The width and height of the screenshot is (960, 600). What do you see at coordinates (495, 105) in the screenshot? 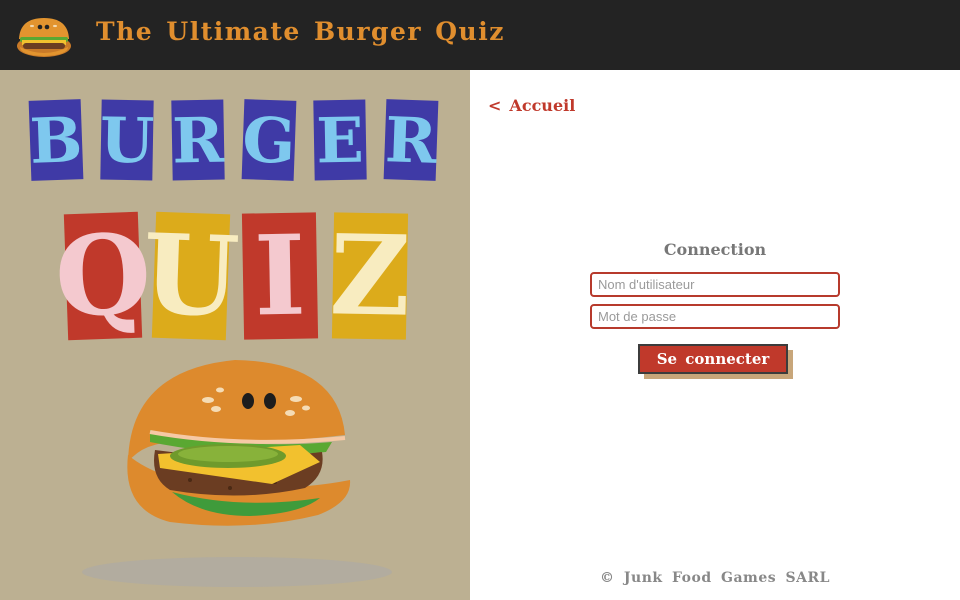
I see `chevron-left-icon: <` at bounding box center [495, 105].